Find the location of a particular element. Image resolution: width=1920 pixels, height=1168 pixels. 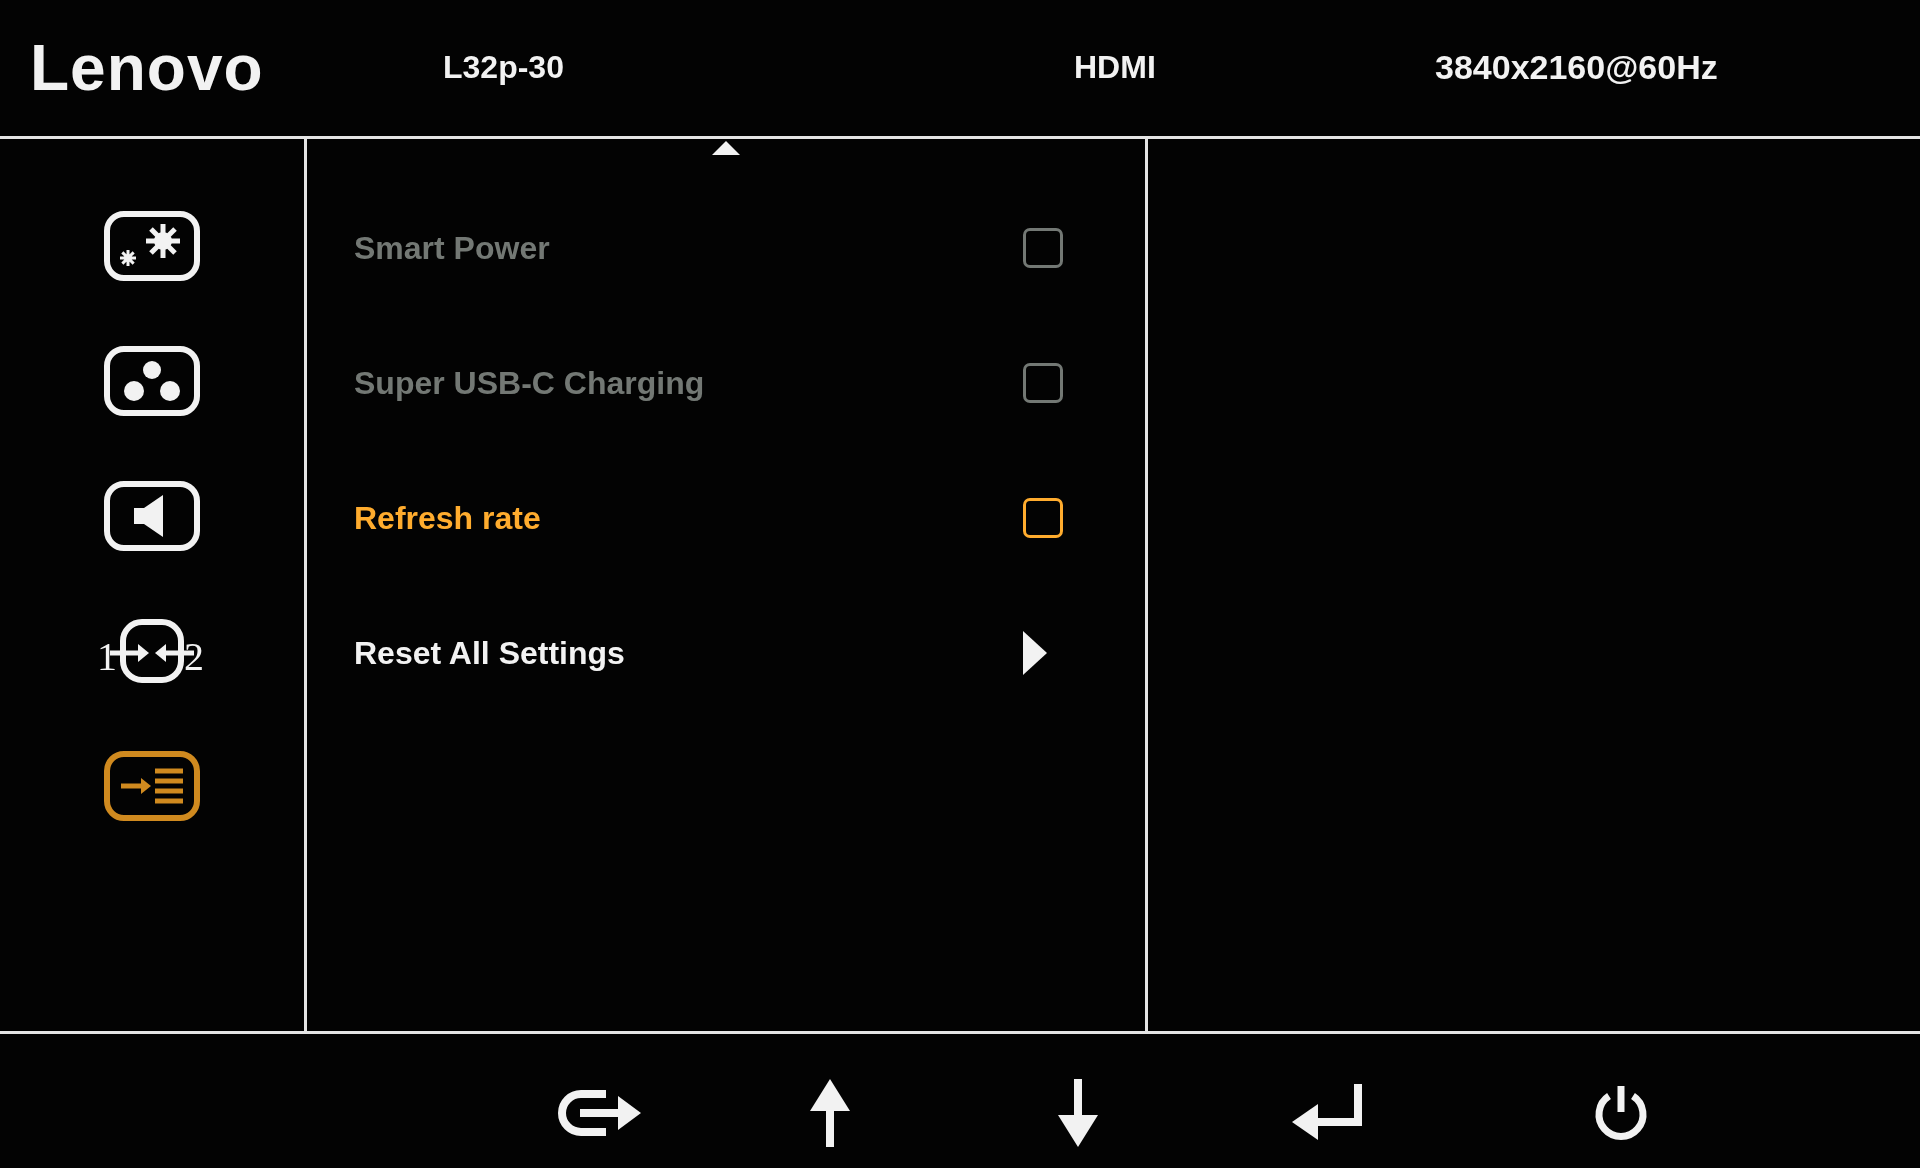

up-arrow-icon is located at coordinates (830, 1113).